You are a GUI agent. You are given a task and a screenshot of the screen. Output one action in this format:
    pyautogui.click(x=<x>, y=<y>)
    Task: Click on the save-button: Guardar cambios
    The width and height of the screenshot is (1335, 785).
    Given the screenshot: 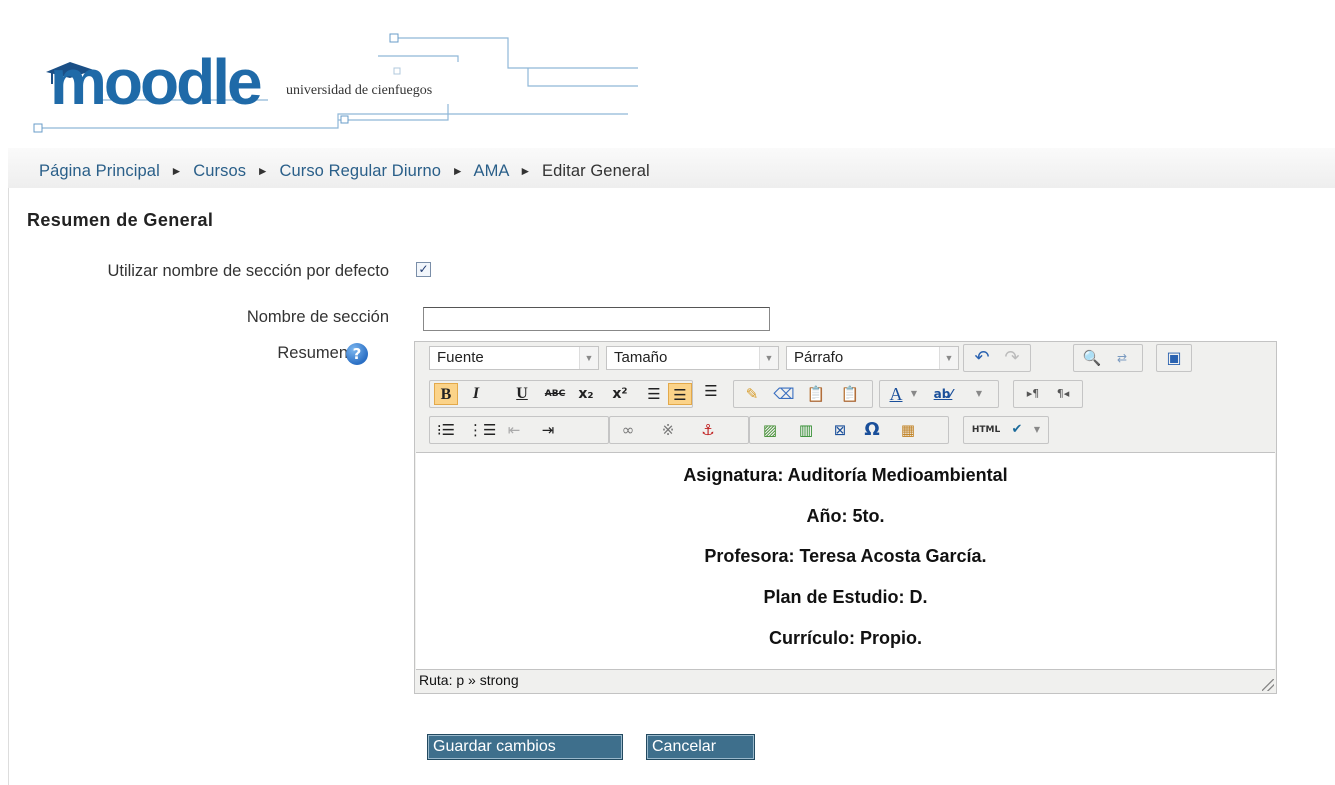 What is the action you would take?
    pyautogui.click(x=525, y=747)
    